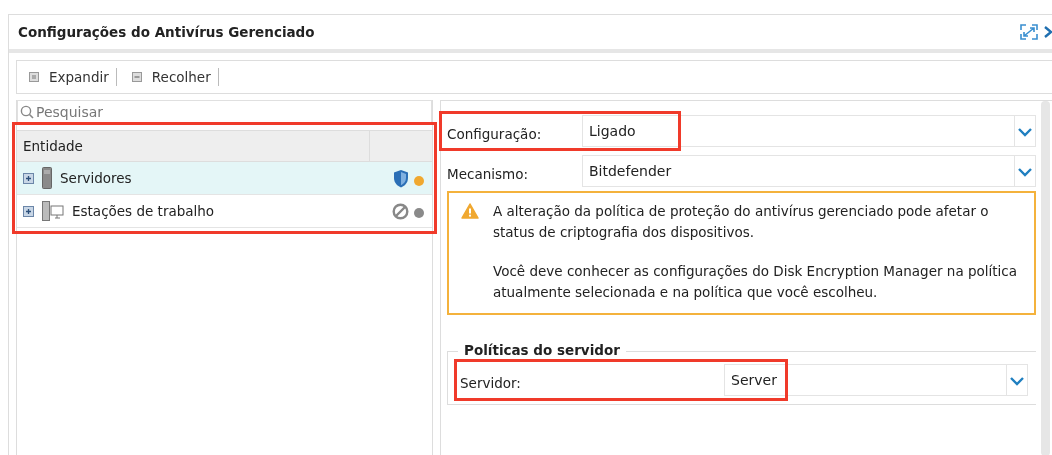 Image resolution: width=1052 pixels, height=455 pixels. What do you see at coordinates (495, 133) in the screenshot?
I see `field-label: Configuração:` at bounding box center [495, 133].